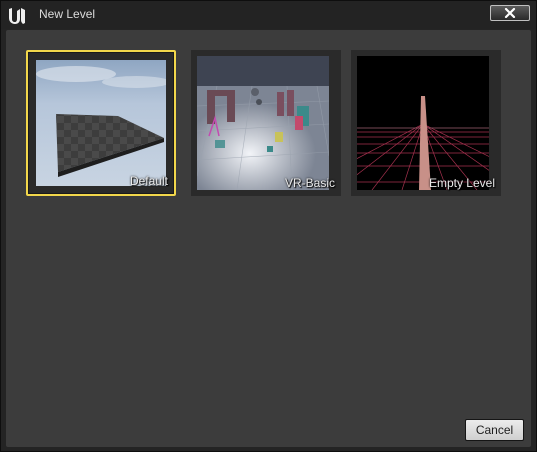 This screenshot has width=537, height=452. Describe the element at coordinates (494, 430) in the screenshot. I see `cancel-button: Cancel` at that location.